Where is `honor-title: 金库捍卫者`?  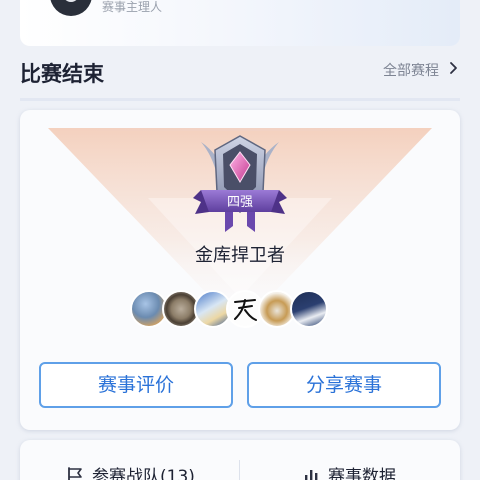 honor-title: 金库捍卫者 is located at coordinates (240, 255).